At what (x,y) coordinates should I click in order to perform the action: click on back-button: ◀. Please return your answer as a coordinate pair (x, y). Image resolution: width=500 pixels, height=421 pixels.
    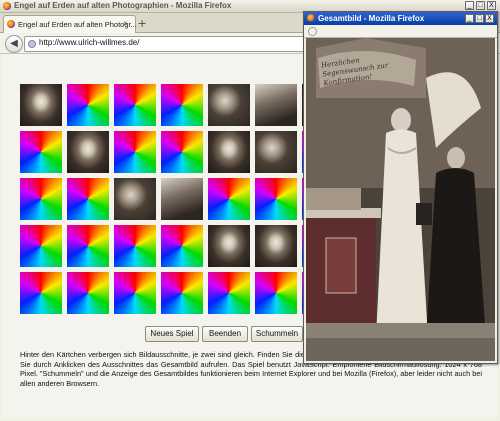
    Looking at the image, I should click on (14, 44).